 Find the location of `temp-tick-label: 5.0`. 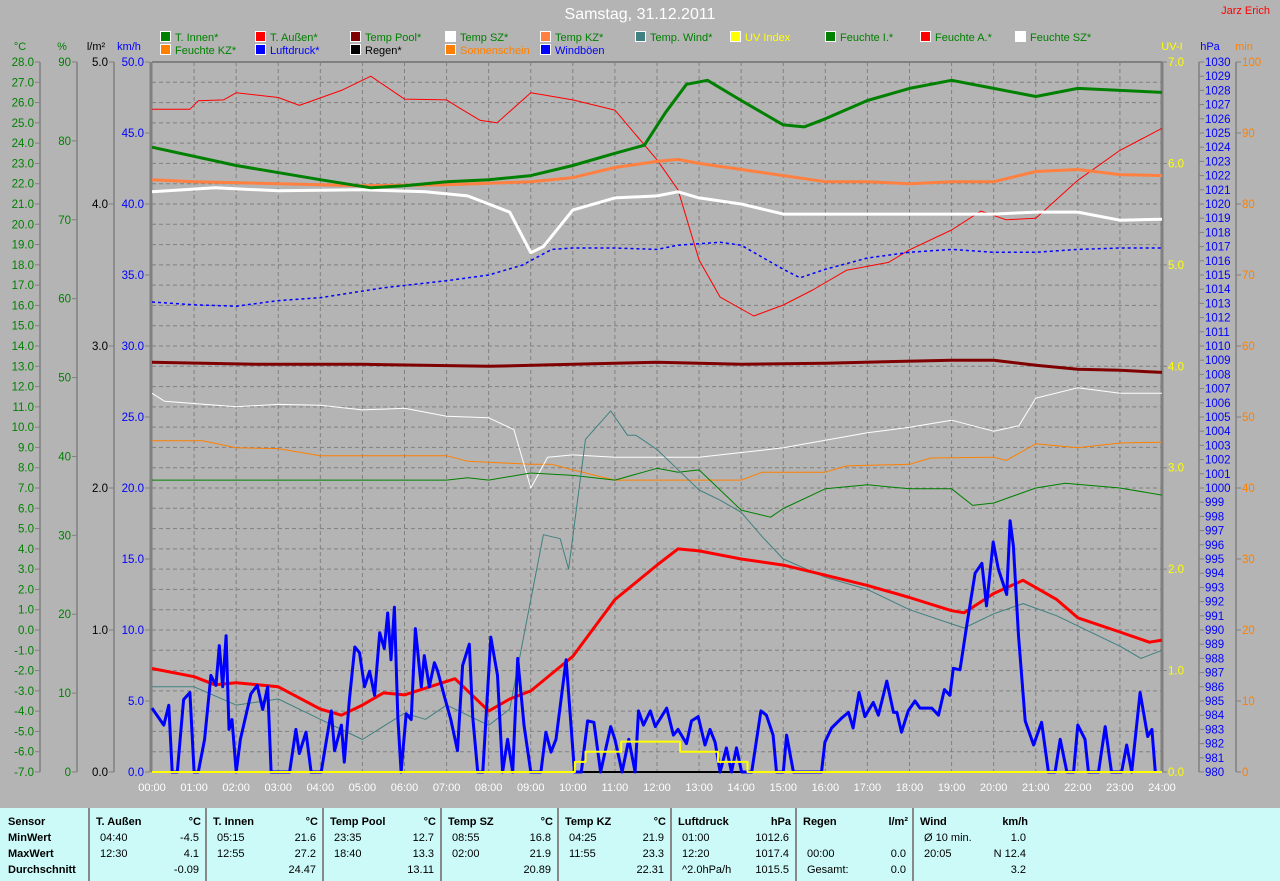

temp-tick-label: 5.0 is located at coordinates (26, 530).